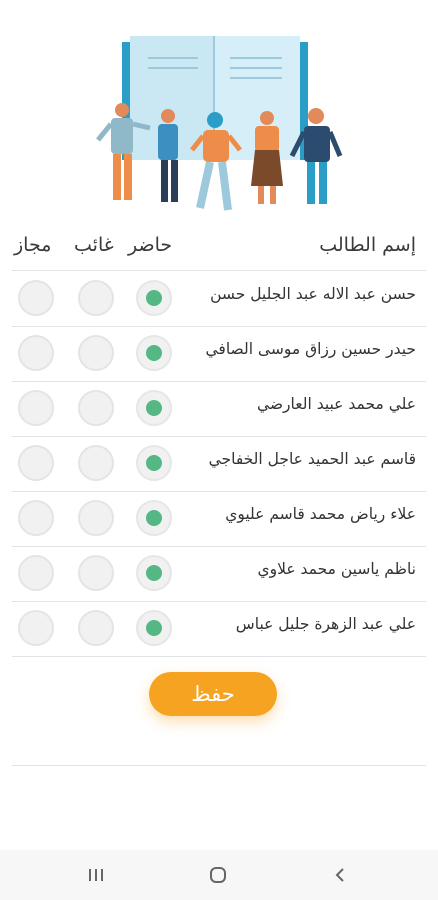  I want to click on recents-icon, so click(96, 875).